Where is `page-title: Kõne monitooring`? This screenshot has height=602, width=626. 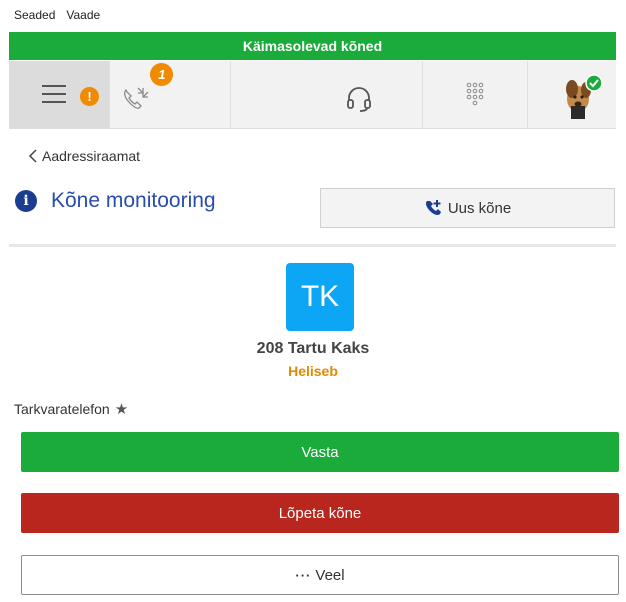
page-title: Kõne monitooring is located at coordinates (133, 200).